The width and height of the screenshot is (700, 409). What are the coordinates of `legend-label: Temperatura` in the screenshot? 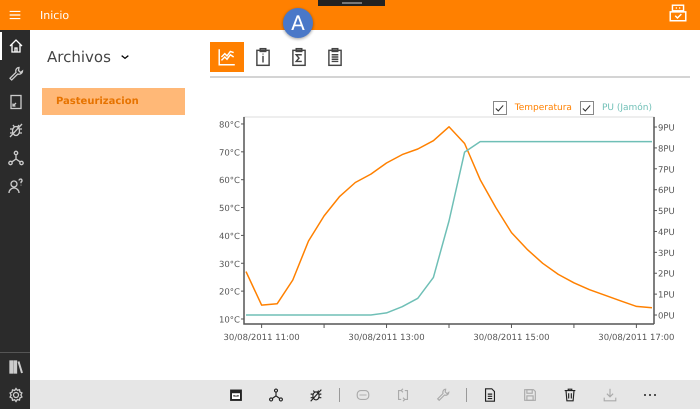 It's located at (543, 108).